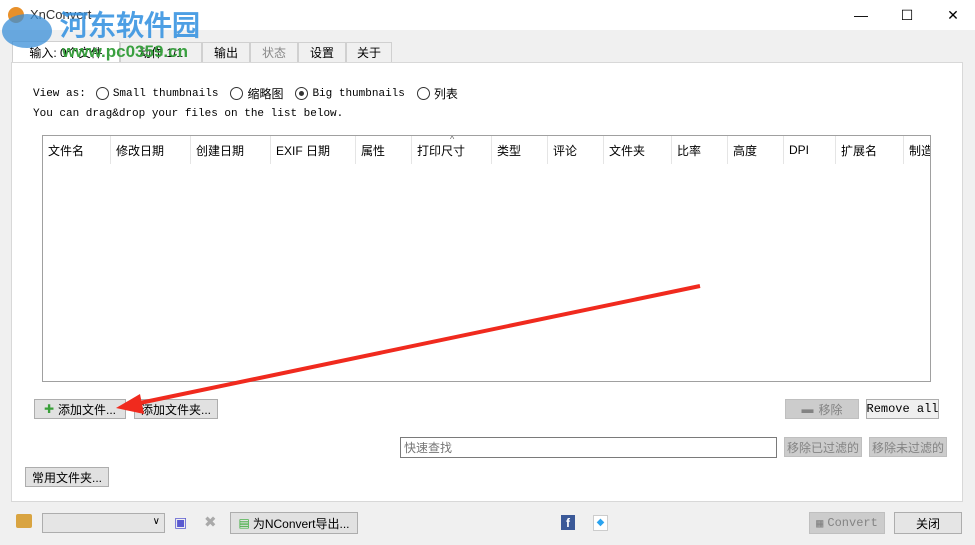 This screenshot has height=545, width=975. What do you see at coordinates (237, 93) in the screenshot?
I see `radio-thumbnails` at bounding box center [237, 93].